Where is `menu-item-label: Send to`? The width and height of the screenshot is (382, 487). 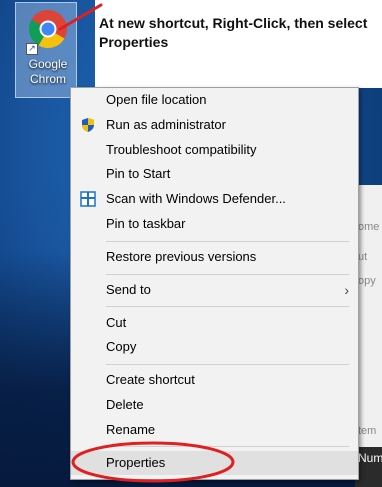
menu-item-label: Send to is located at coordinates (128, 289).